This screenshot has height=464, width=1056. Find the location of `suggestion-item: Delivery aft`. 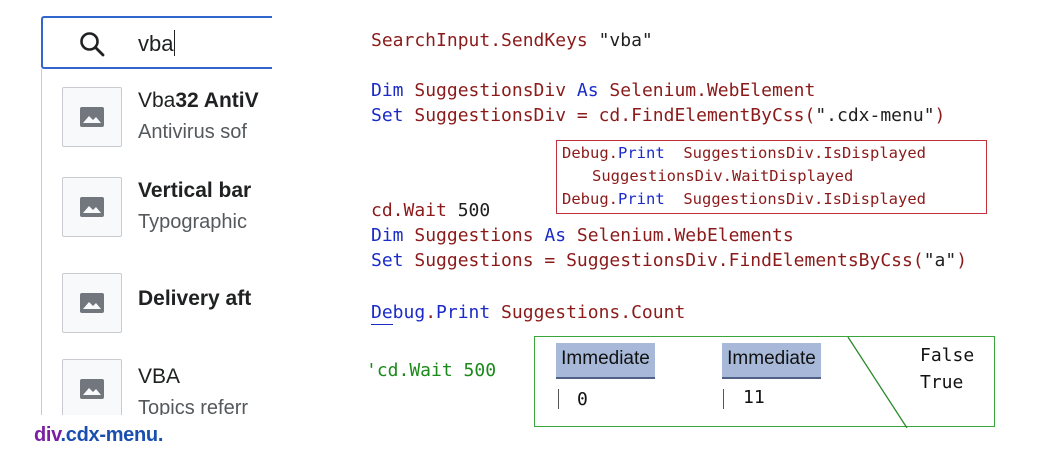

suggestion-item: Delivery aft is located at coordinates (157, 300).